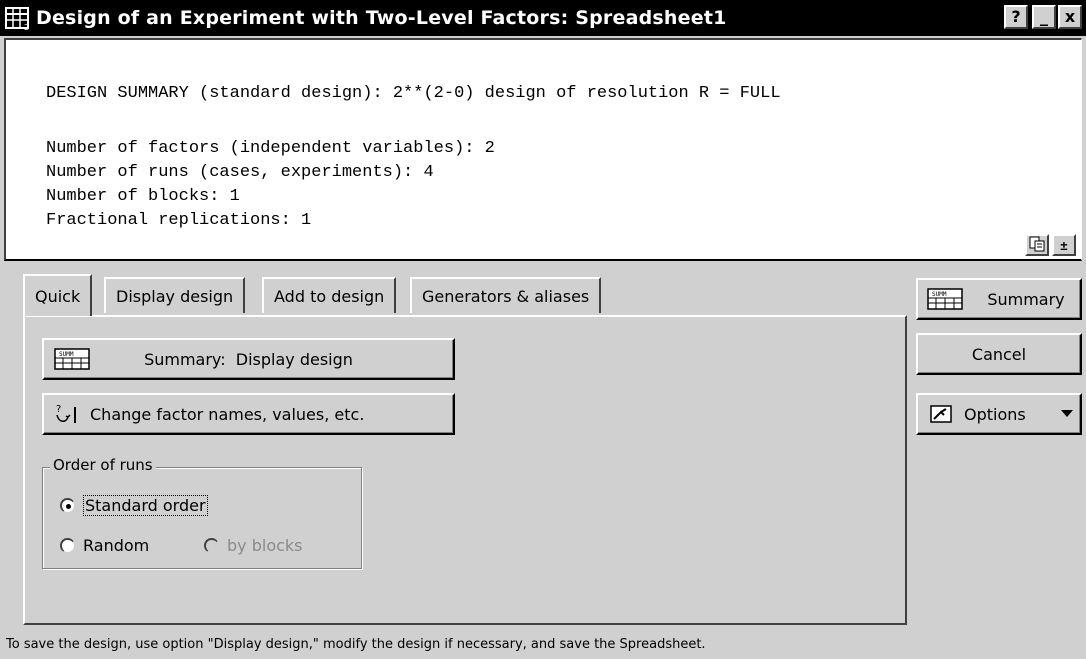 The image size is (1086, 659). I want to click on summary-button: SUMM Summary, so click(999, 299).